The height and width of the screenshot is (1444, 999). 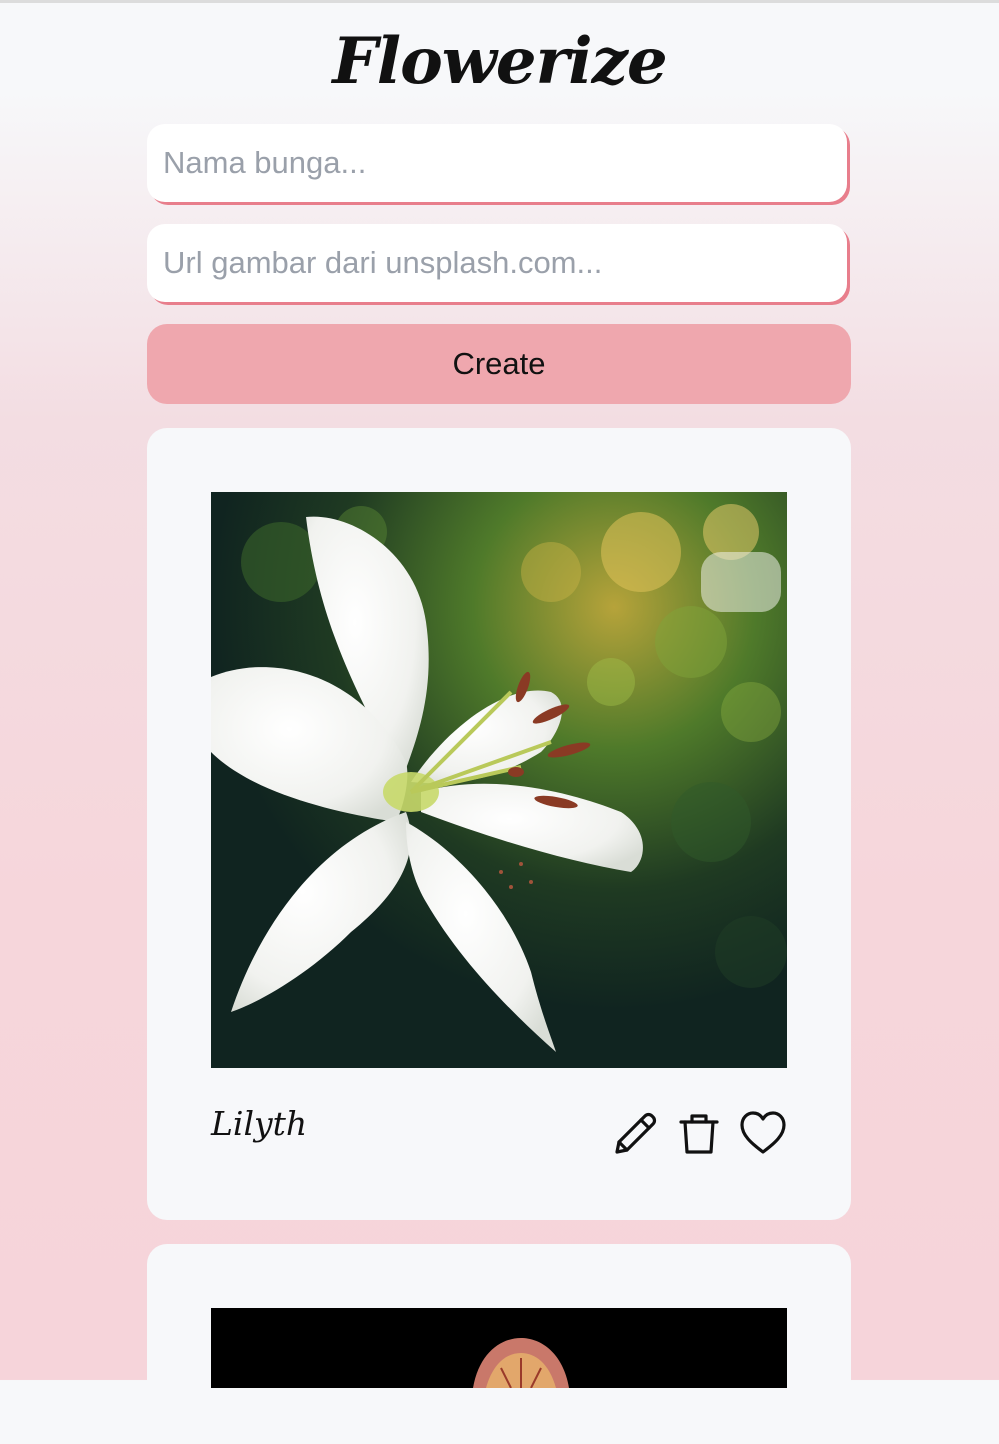 What do you see at coordinates (635, 1134) in the screenshot?
I see `pencil-icon` at bounding box center [635, 1134].